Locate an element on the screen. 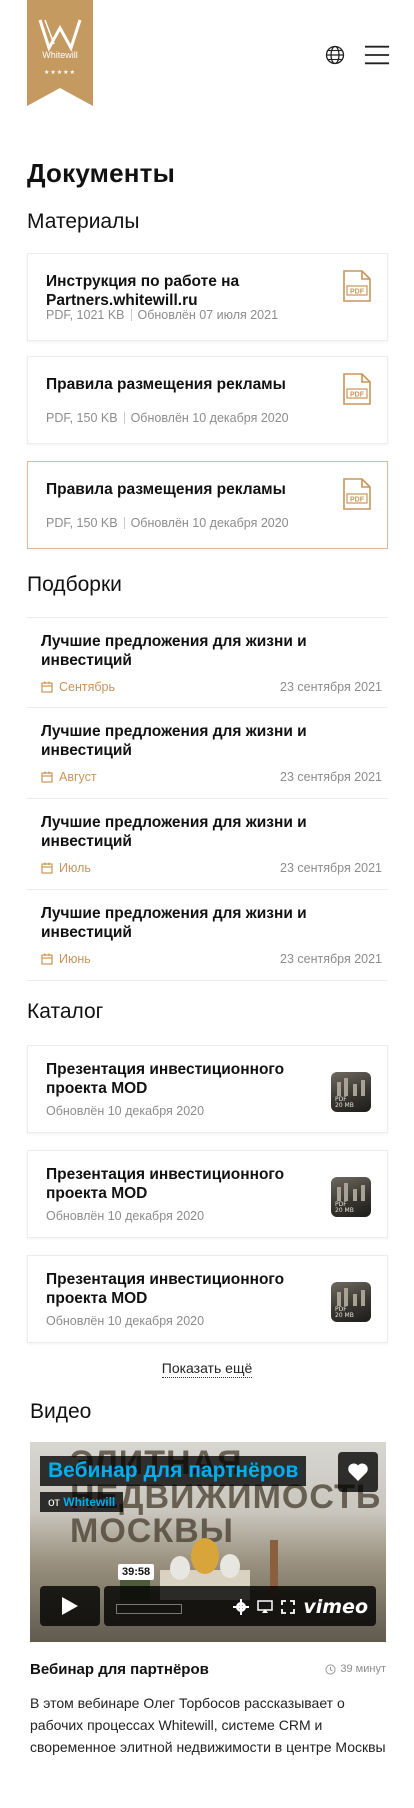 The width and height of the screenshot is (414, 1808). selection-month: Август is located at coordinates (69, 777).